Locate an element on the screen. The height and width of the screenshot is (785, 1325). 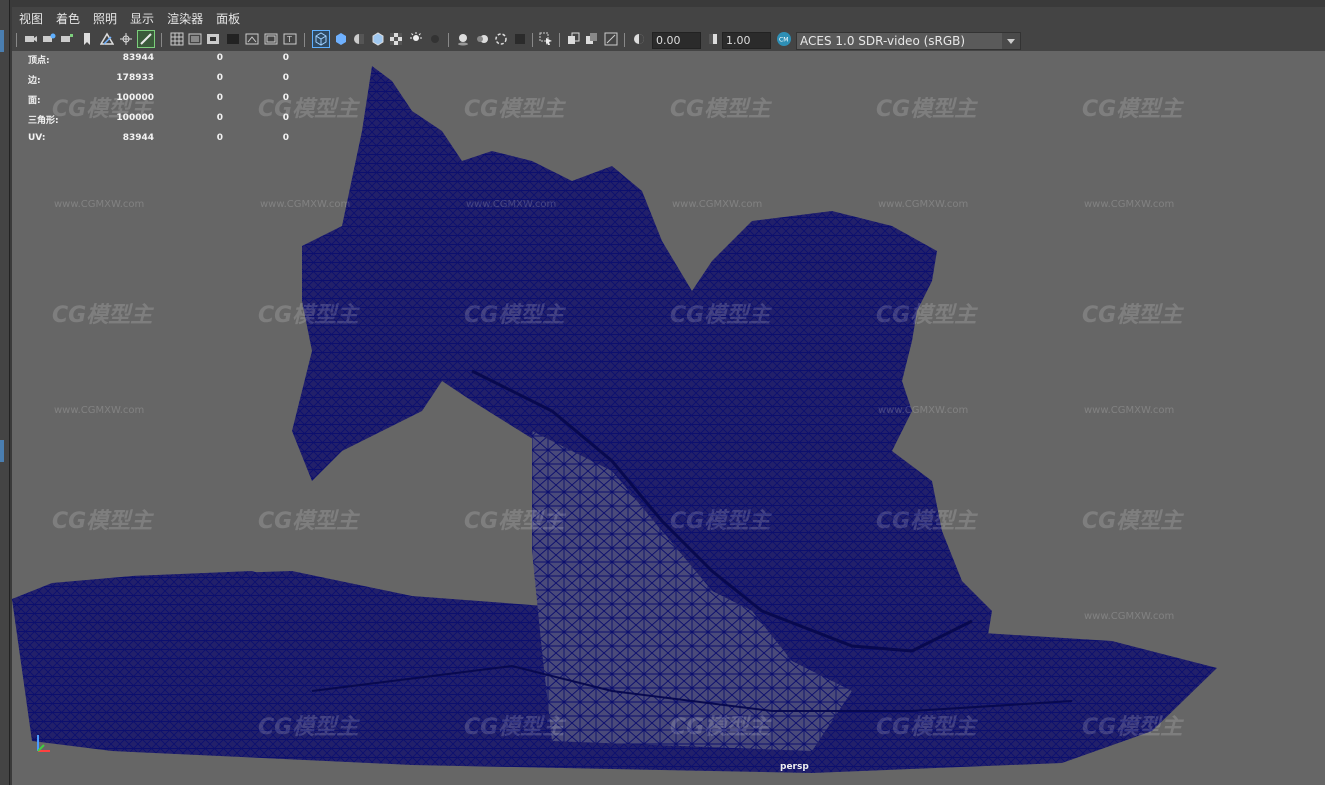
shadows-icon is located at coordinates (435, 39).